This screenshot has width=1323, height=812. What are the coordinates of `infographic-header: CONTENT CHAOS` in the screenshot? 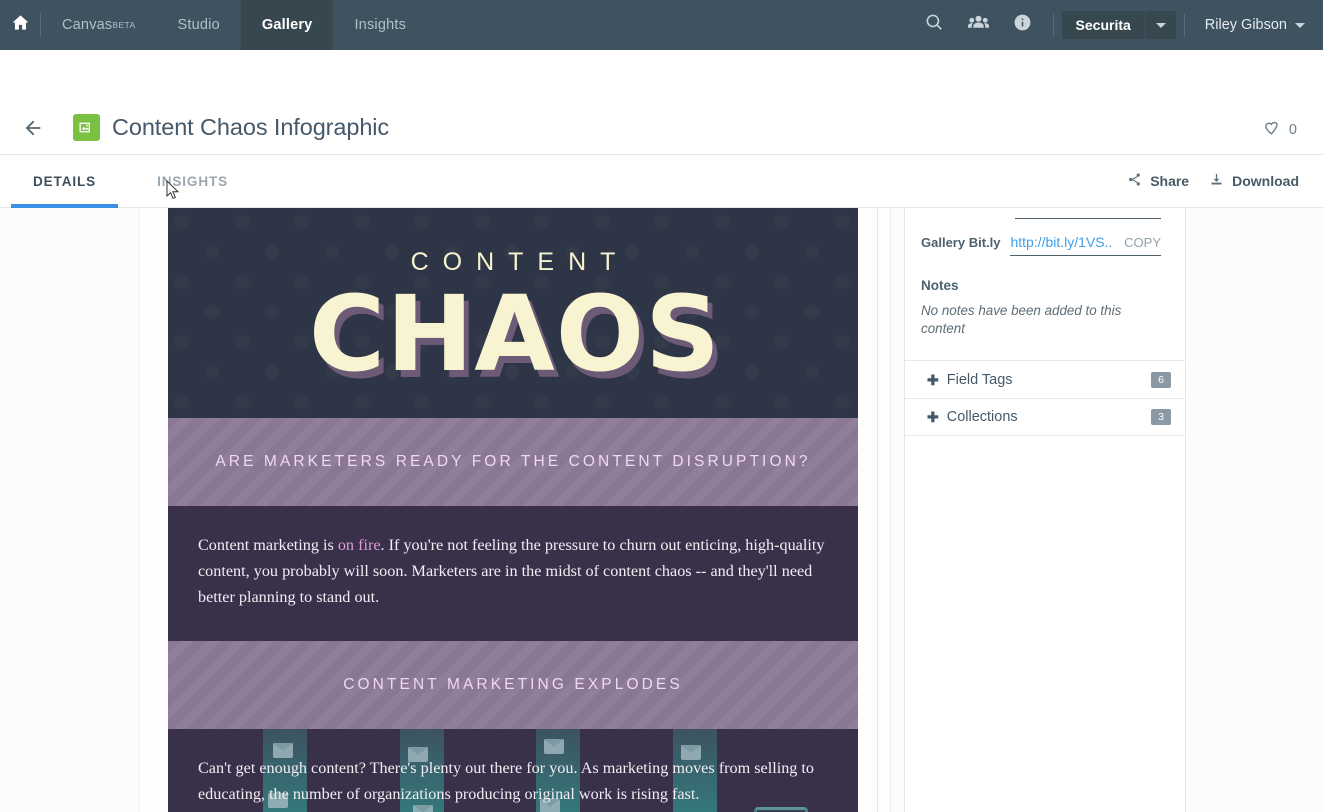 It's located at (513, 313).